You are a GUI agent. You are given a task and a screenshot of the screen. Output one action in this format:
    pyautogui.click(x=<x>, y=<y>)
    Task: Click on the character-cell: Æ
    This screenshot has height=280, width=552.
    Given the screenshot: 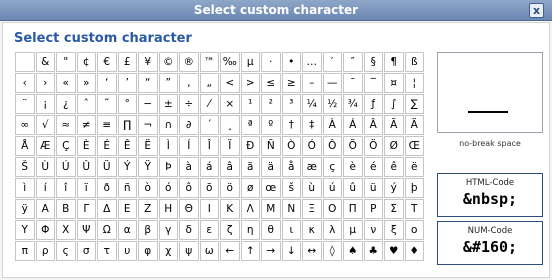 What is the action you would take?
    pyautogui.click(x=45, y=146)
    